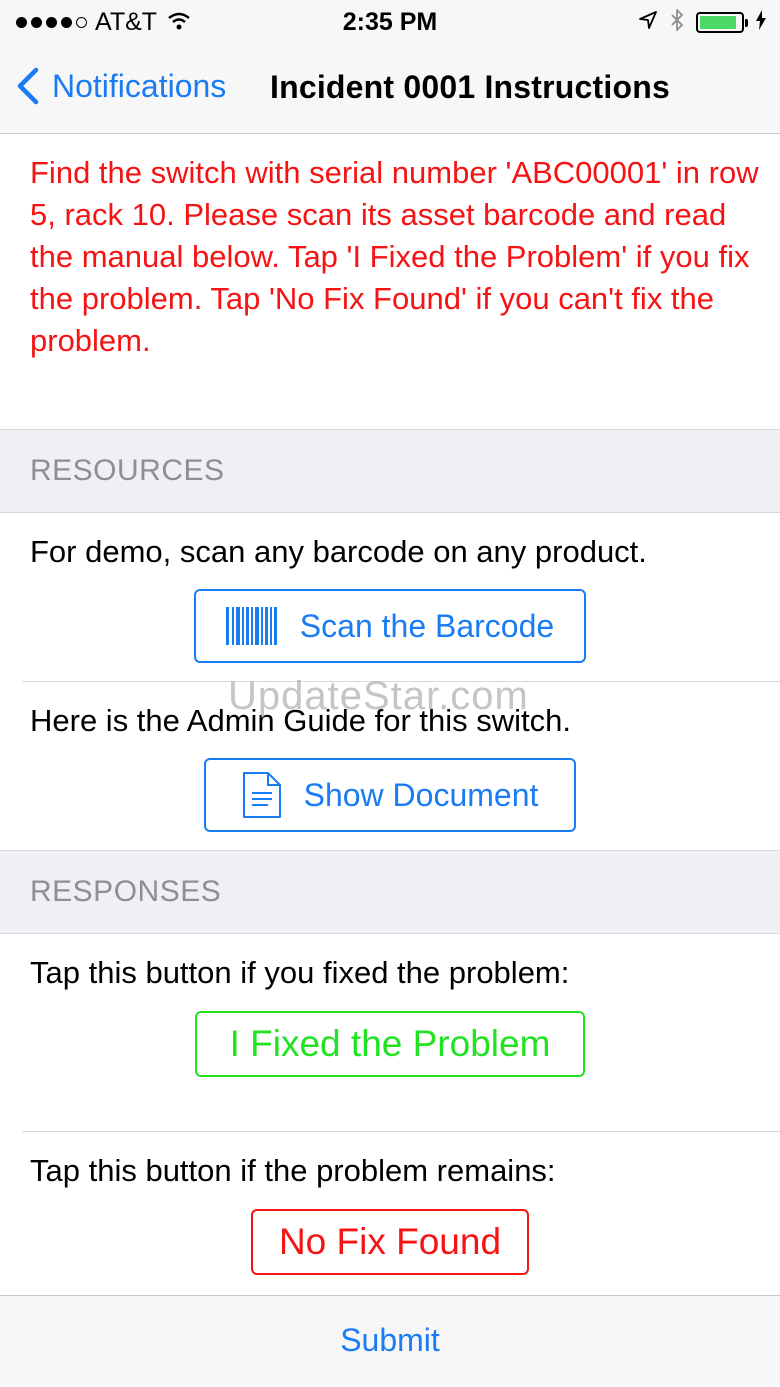  What do you see at coordinates (390, 471) in the screenshot?
I see `section-header-resources: RESOURCES` at bounding box center [390, 471].